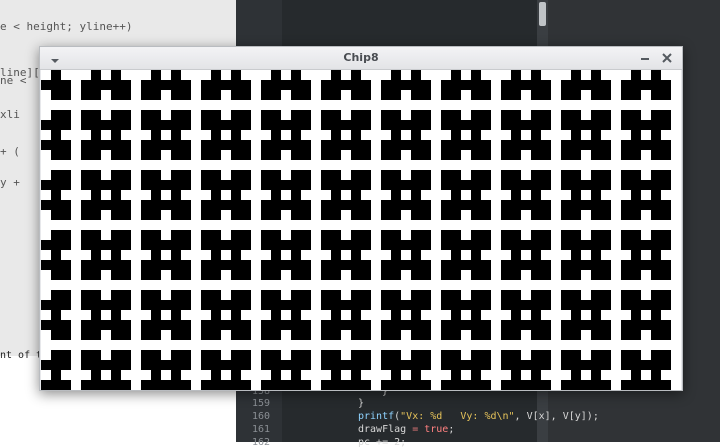 This screenshot has height=448, width=720. I want to click on editor-scrollbar-thumb, so click(542, 14).